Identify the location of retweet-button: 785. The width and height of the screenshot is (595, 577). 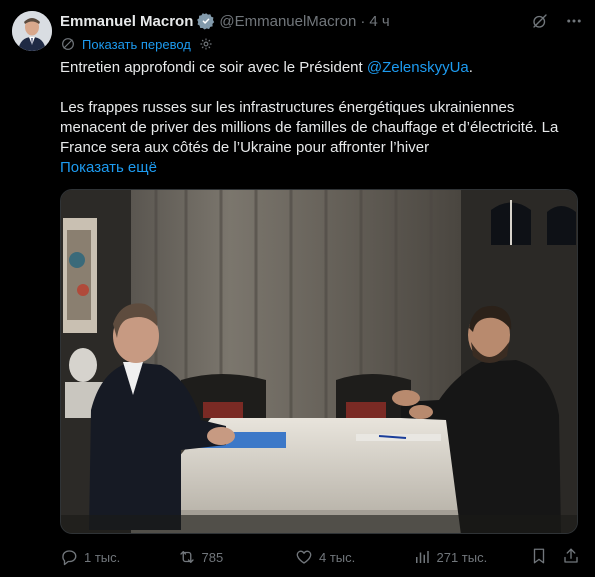
(237, 557).